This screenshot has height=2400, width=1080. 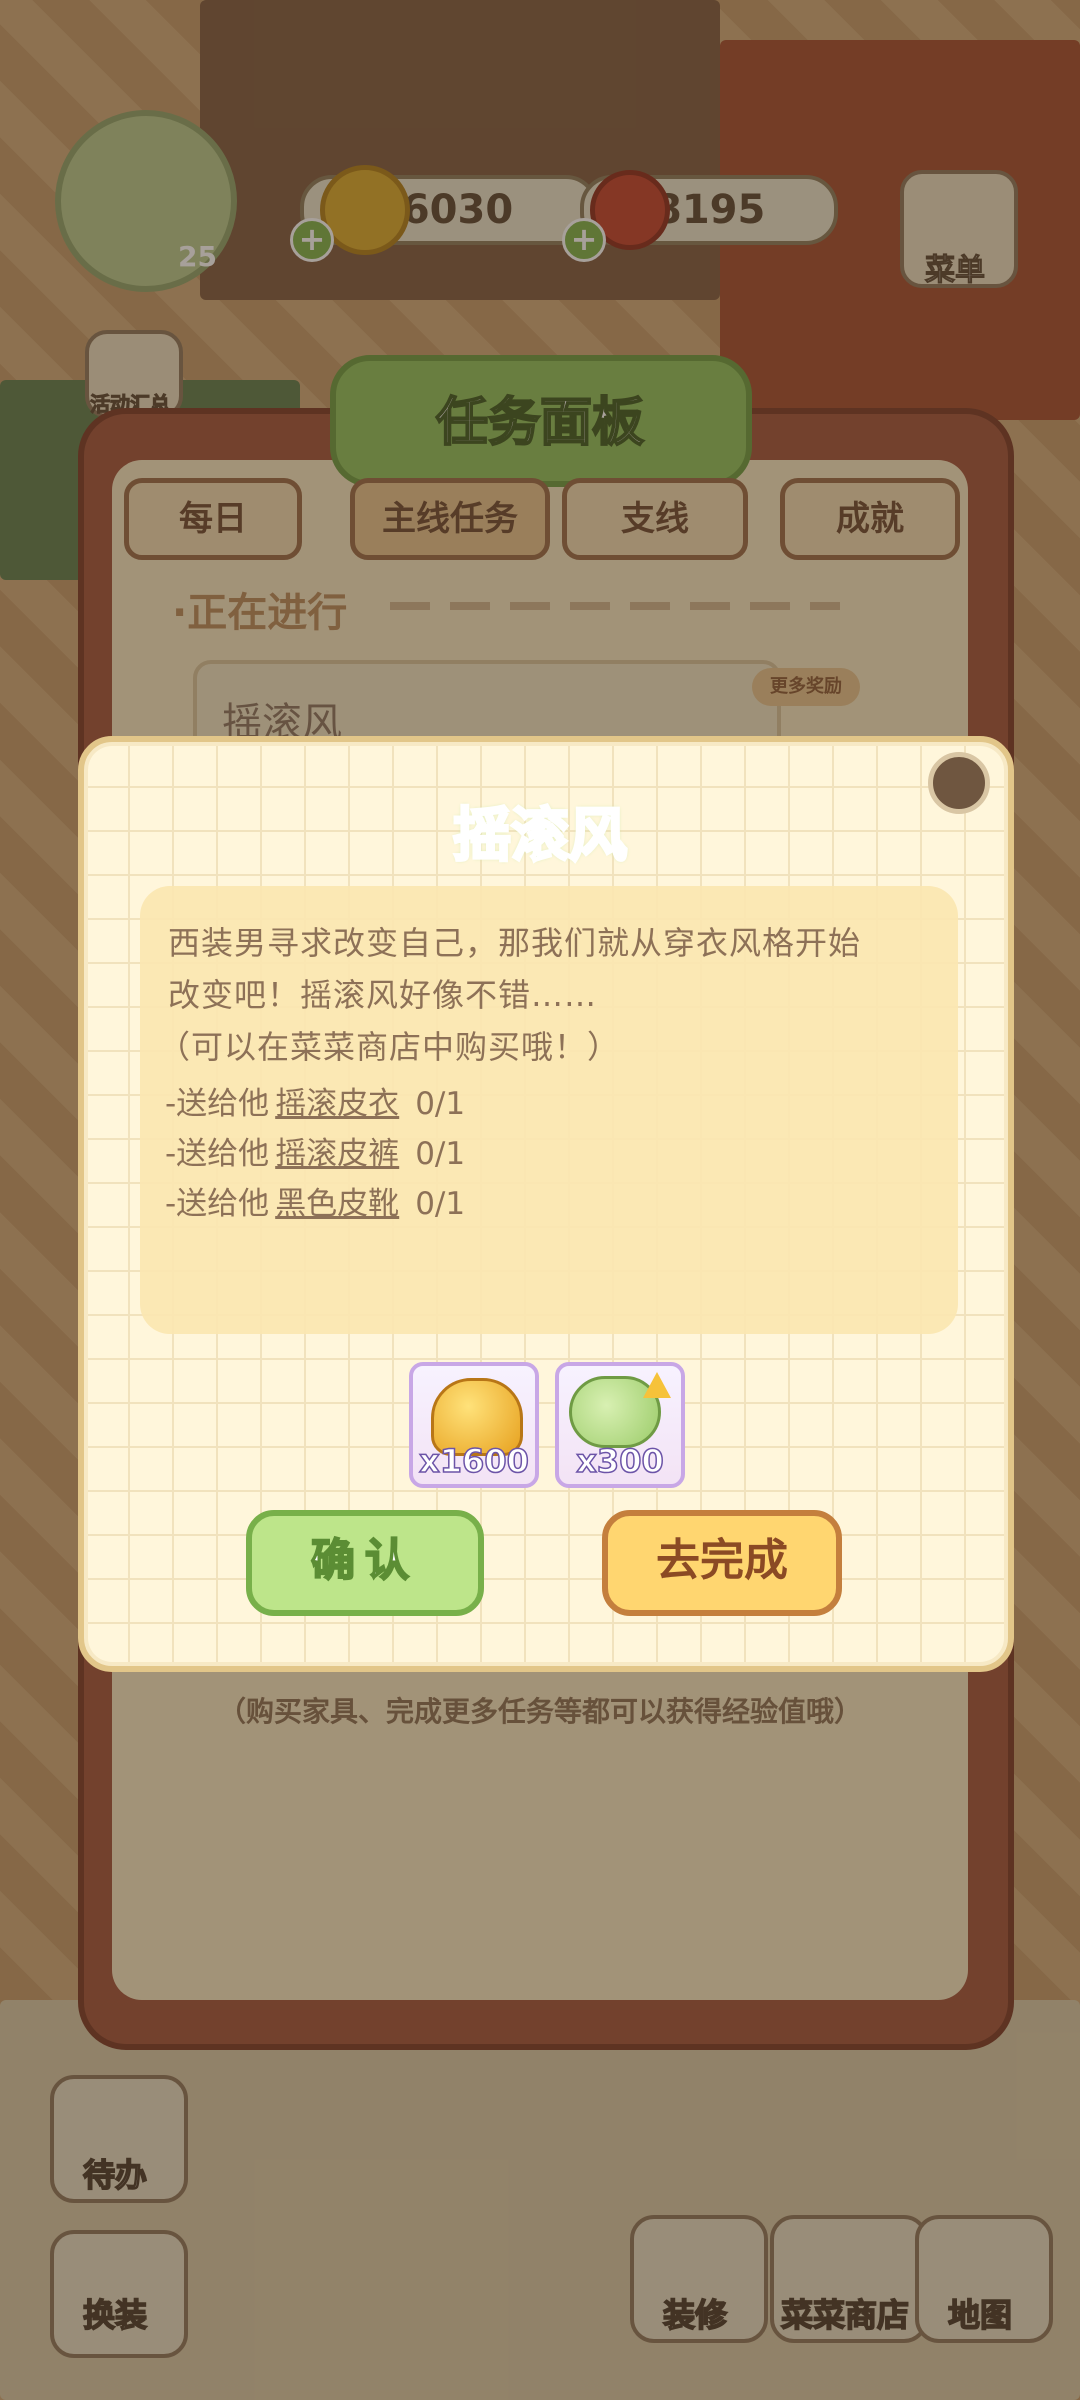 I want to click on requirement-row: -送给他 黑色皮靴 0/1, so click(x=315, y=1200).